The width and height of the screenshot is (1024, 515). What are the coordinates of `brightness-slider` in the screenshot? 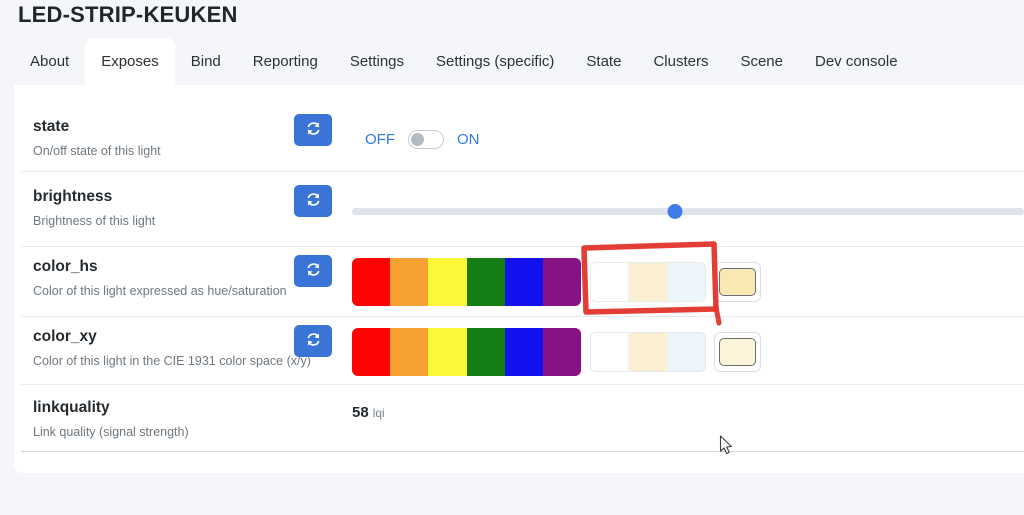 It's located at (688, 211).